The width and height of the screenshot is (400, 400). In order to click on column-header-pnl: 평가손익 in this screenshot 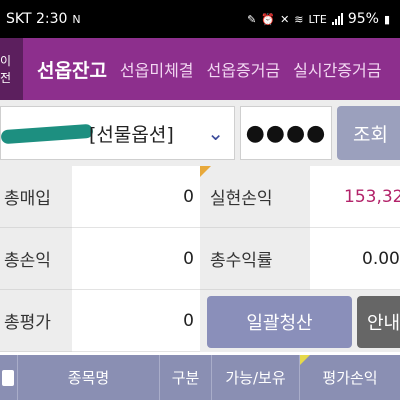, I will do `click(350, 377)`.